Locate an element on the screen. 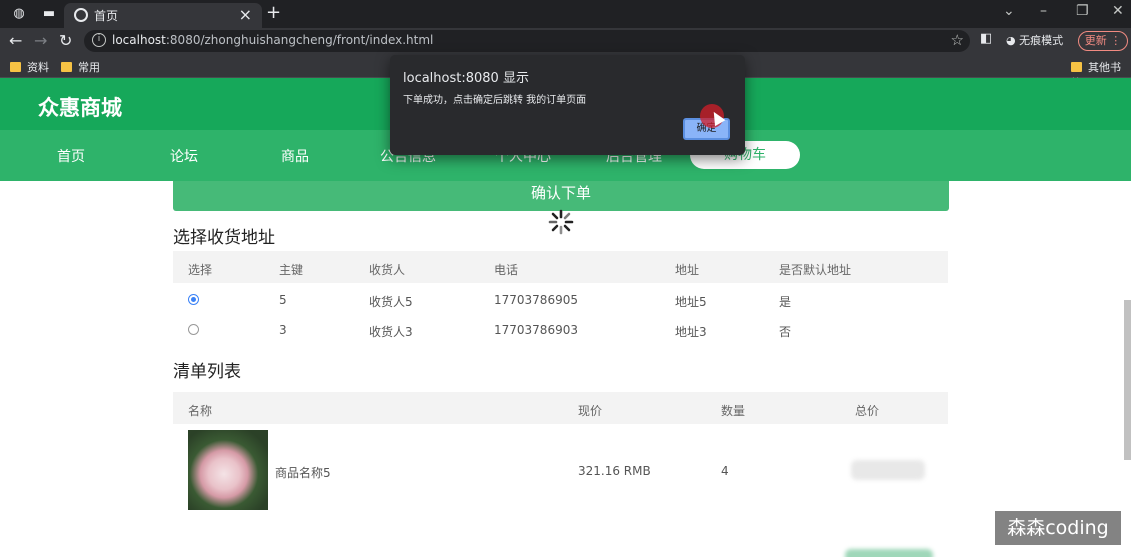  cell-default: 是 is located at coordinates (785, 302).